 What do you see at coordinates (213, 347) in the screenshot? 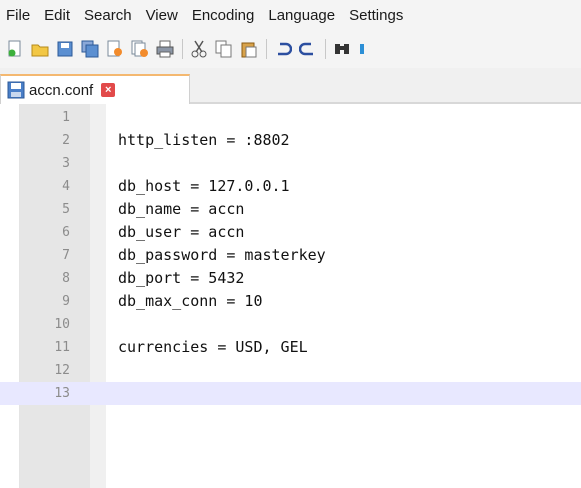
I see `line-text: currencies = USD, GEL` at bounding box center [213, 347].